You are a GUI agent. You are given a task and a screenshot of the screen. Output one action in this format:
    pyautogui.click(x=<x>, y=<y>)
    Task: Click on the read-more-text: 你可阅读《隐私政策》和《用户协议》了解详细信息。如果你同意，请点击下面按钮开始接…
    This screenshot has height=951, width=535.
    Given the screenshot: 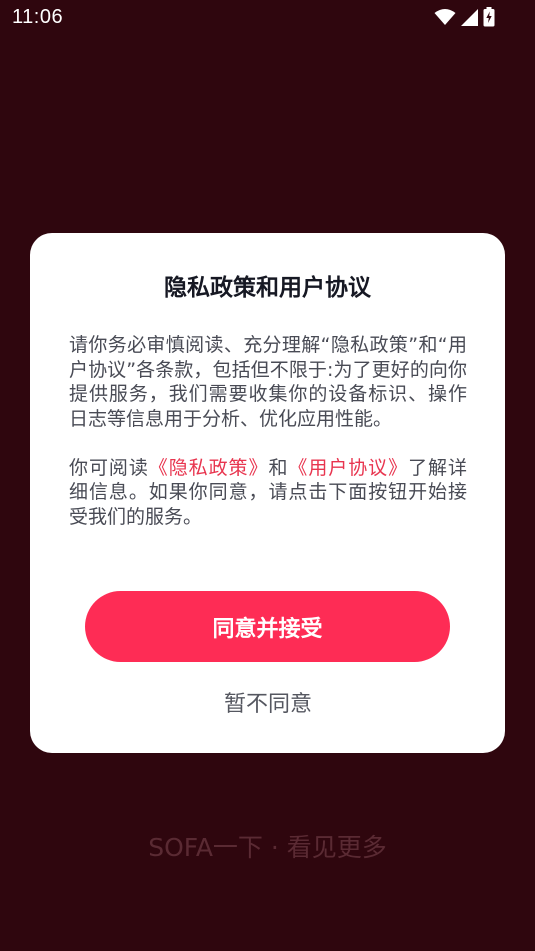 What is the action you would take?
    pyautogui.click(x=268, y=493)
    